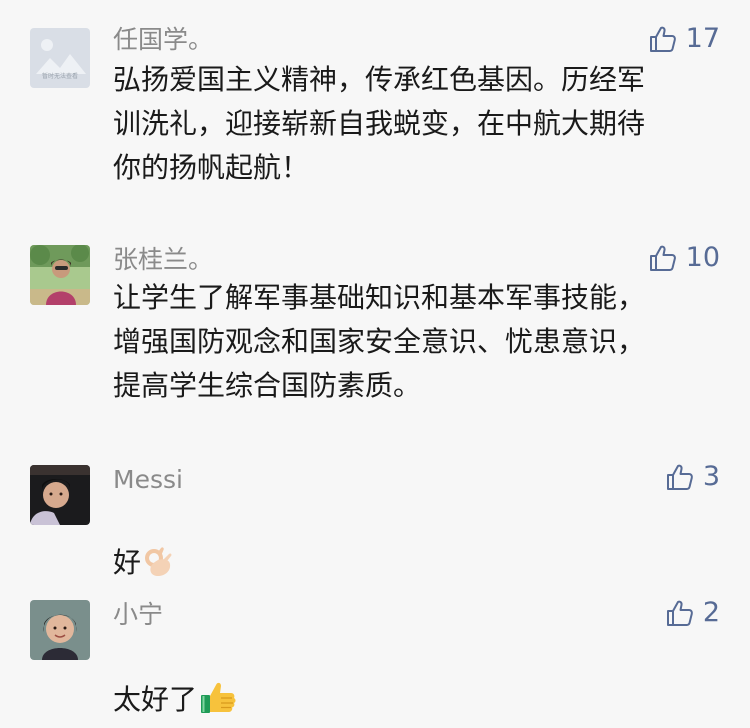  What do you see at coordinates (163, 40) in the screenshot?
I see `commenter-name: 任国学。` at bounding box center [163, 40].